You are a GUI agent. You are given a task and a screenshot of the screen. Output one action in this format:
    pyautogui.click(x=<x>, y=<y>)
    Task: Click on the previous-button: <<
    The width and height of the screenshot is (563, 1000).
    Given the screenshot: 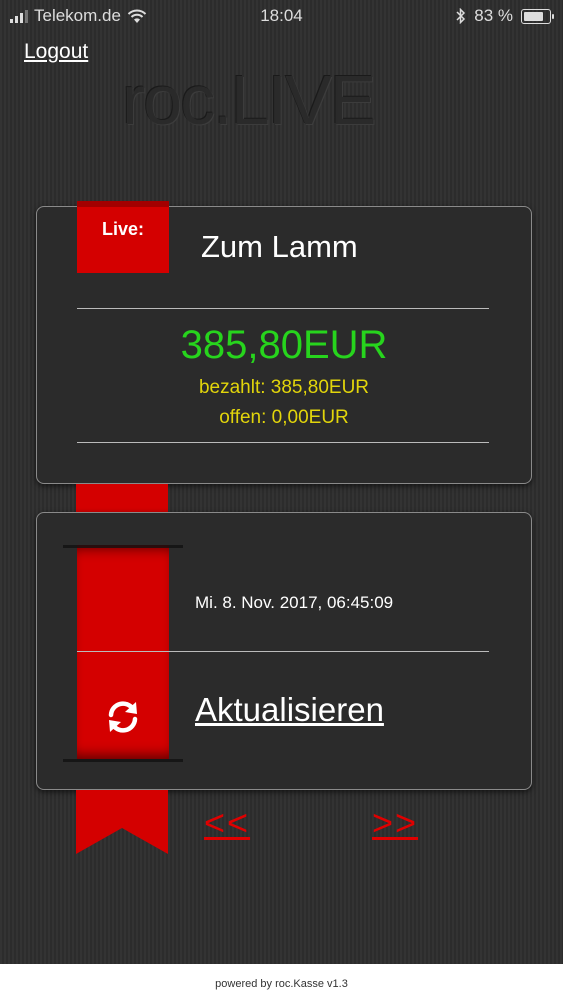 What is the action you would take?
    pyautogui.click(x=227, y=823)
    